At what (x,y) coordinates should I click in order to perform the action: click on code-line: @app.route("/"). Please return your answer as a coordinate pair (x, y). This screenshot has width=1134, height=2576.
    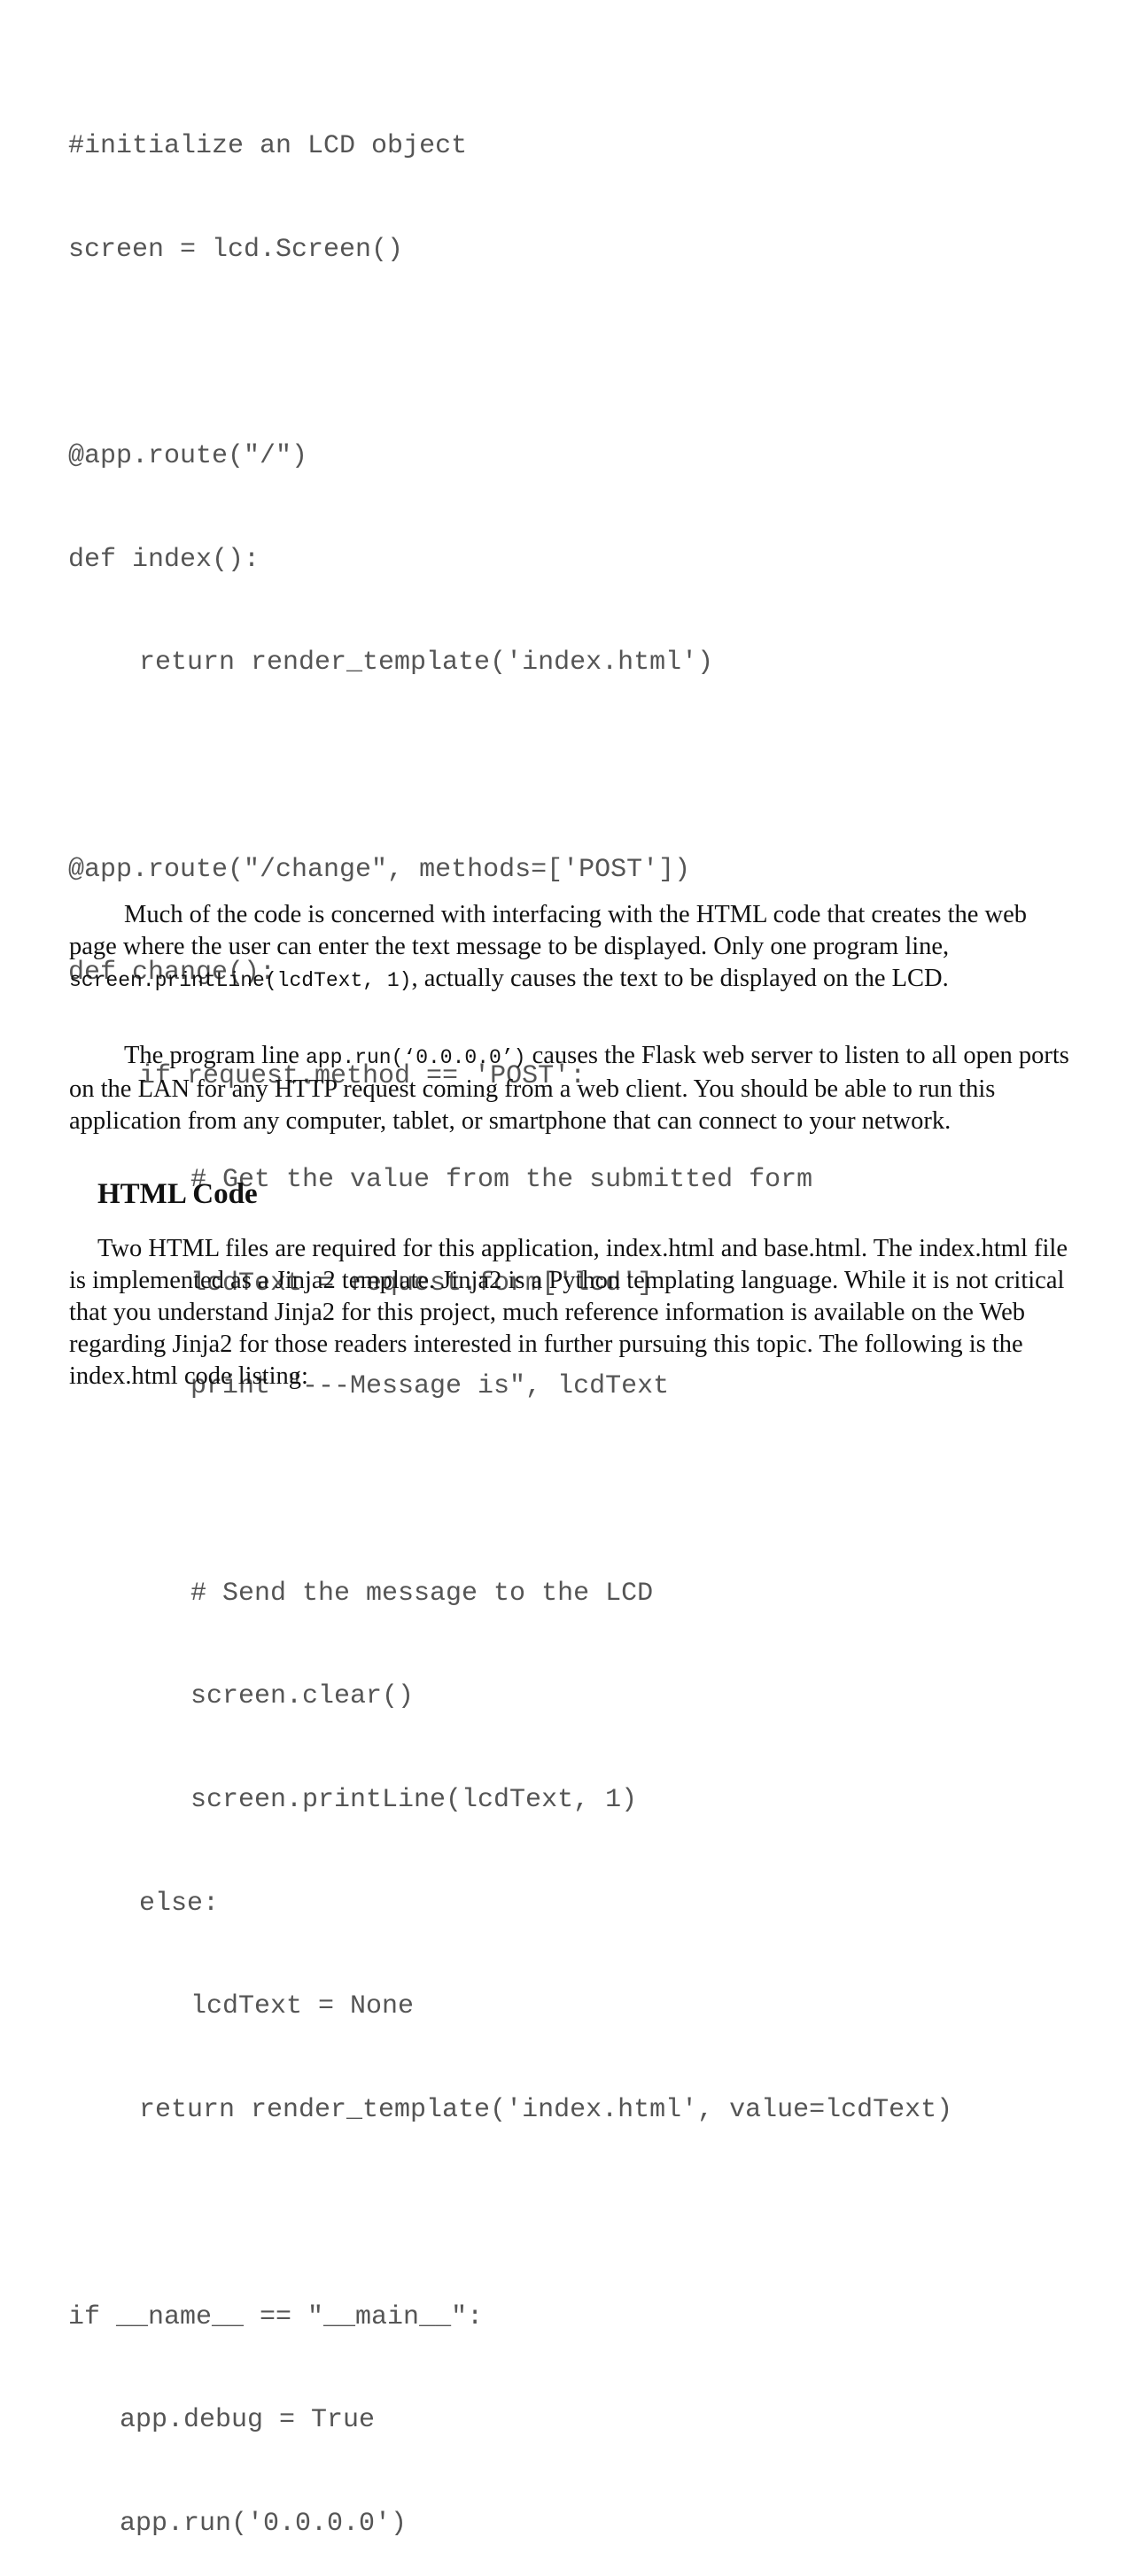
    Looking at the image, I should click on (188, 455).